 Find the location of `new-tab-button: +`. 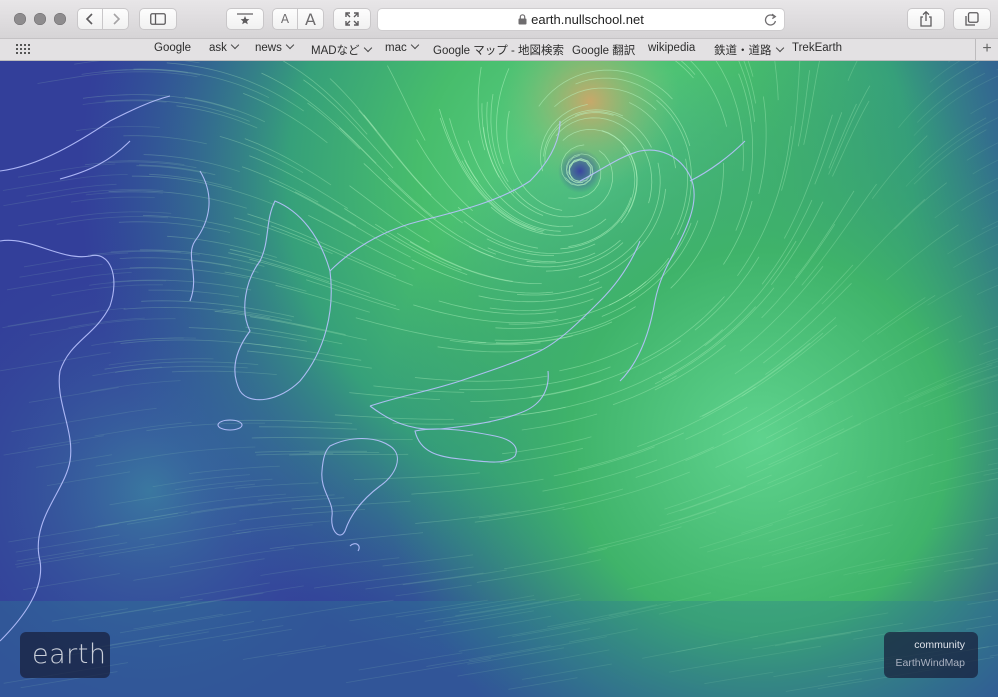

new-tab-button: + is located at coordinates (986, 49).